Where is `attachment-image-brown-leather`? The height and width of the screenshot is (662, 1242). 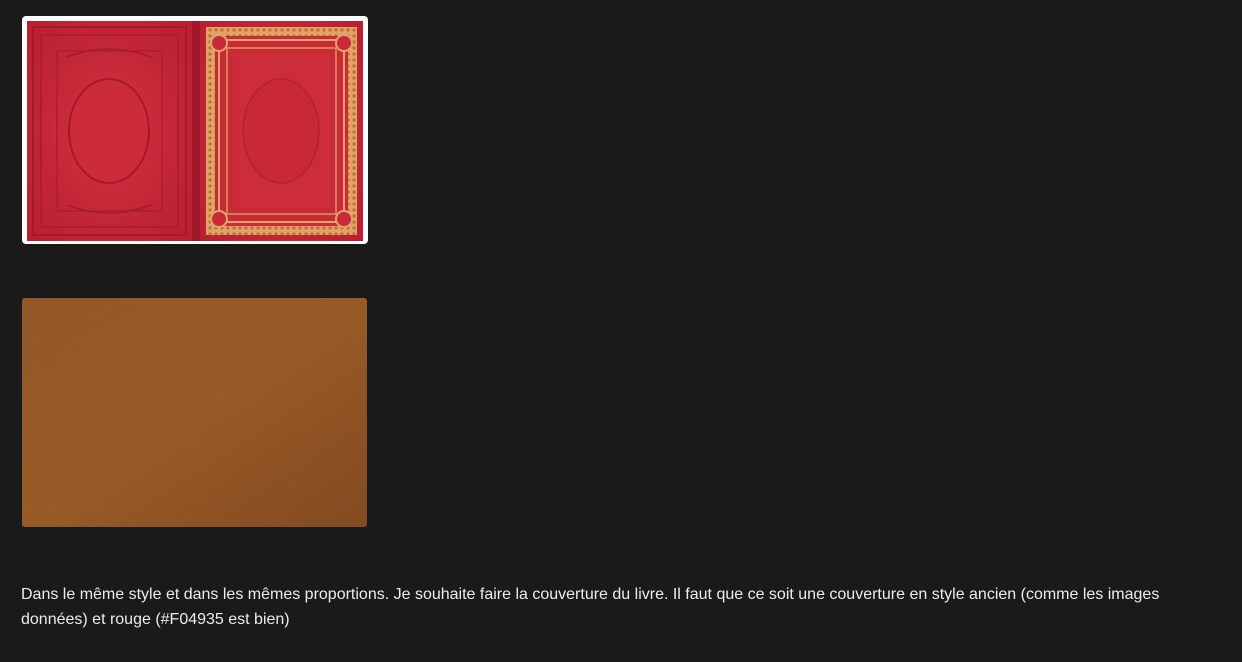
attachment-image-brown-leather is located at coordinates (194, 412).